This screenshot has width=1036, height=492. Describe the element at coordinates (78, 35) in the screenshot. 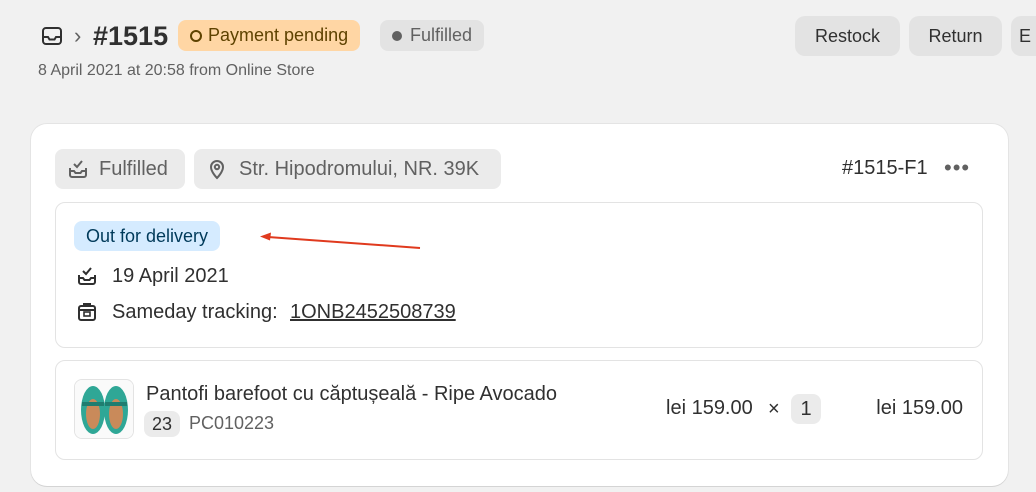

I see `breadcrumb-chevron-icon: ›` at that location.